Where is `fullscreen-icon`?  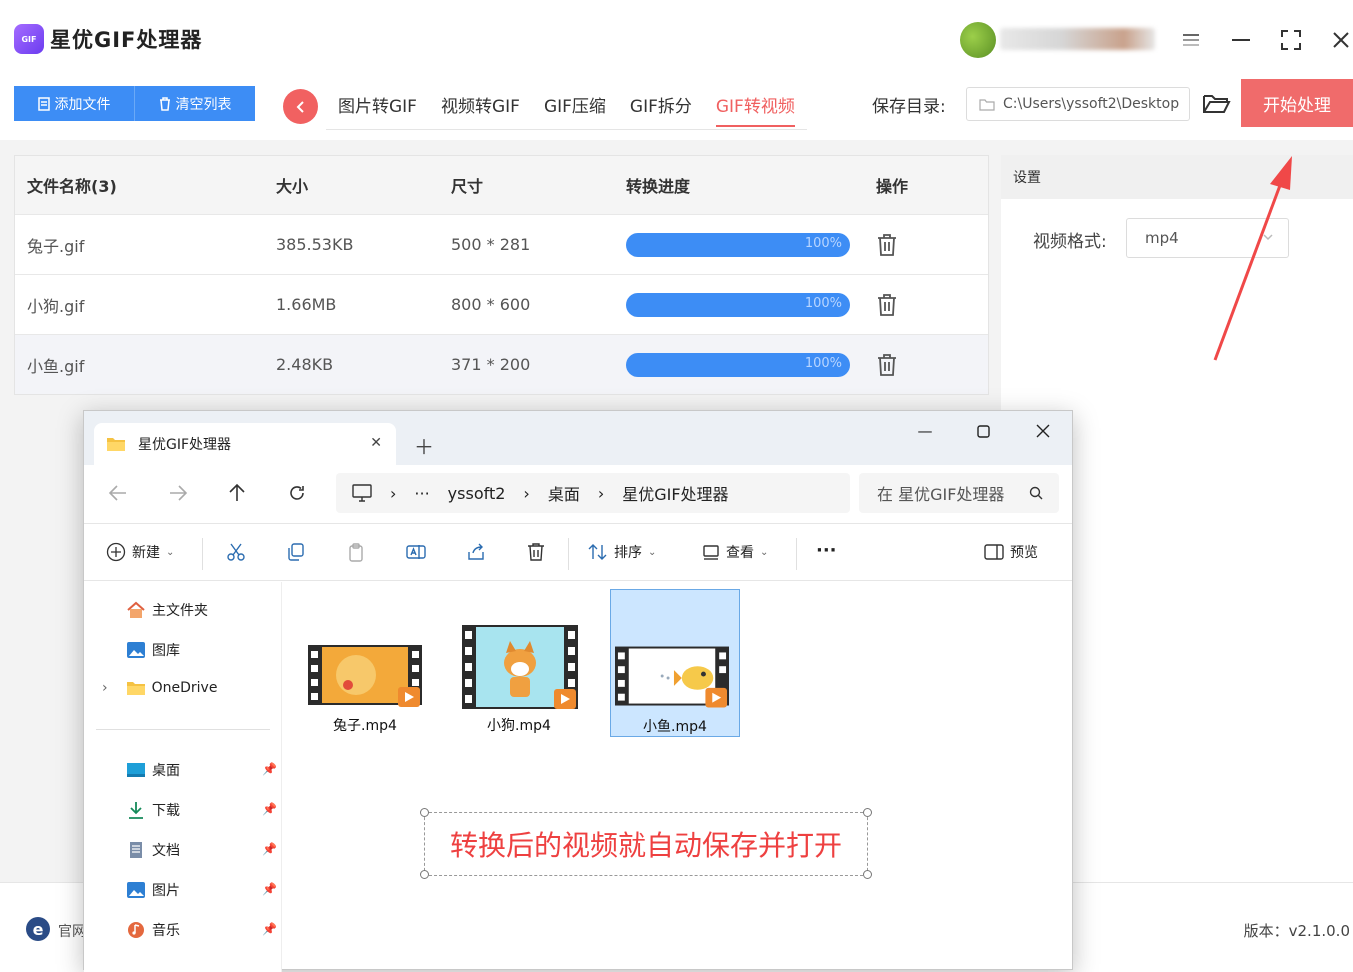
fullscreen-icon is located at coordinates (1291, 40).